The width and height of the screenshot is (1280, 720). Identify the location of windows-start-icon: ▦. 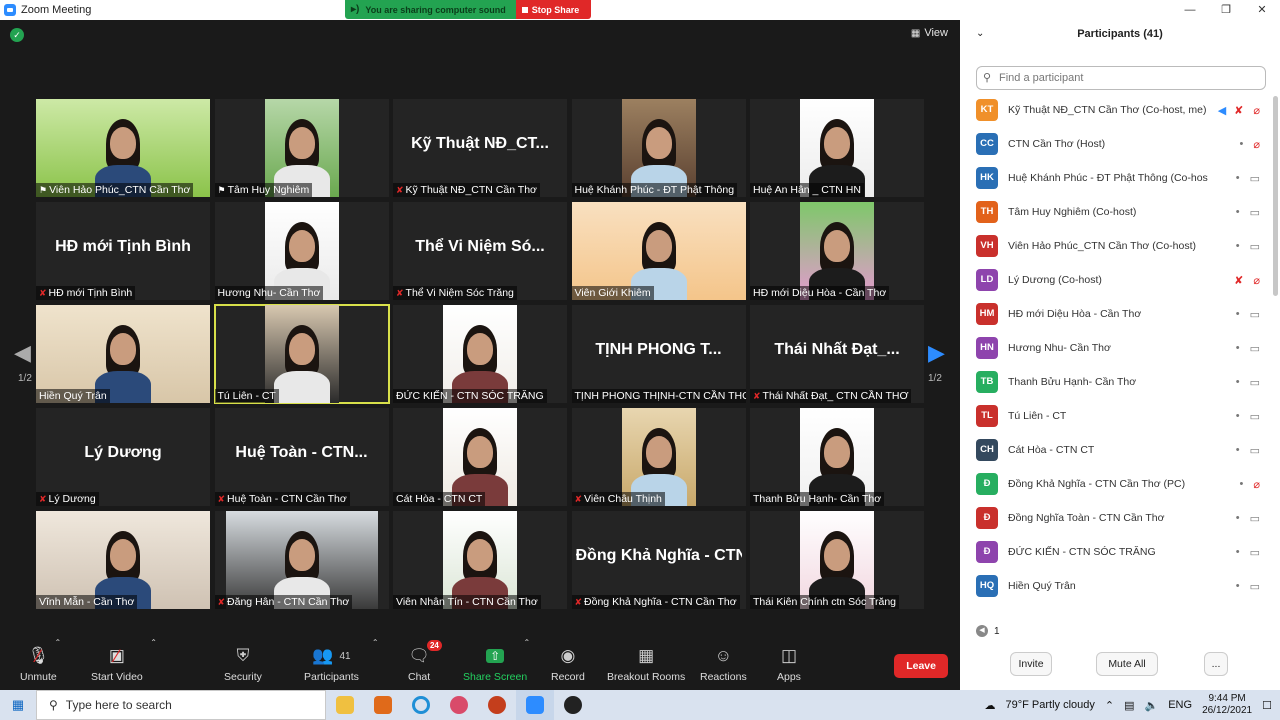
(18, 705).